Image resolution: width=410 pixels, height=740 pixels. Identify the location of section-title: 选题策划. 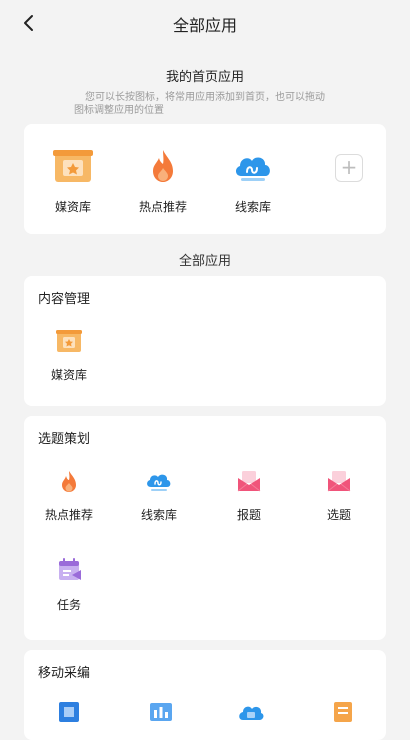
(64, 439).